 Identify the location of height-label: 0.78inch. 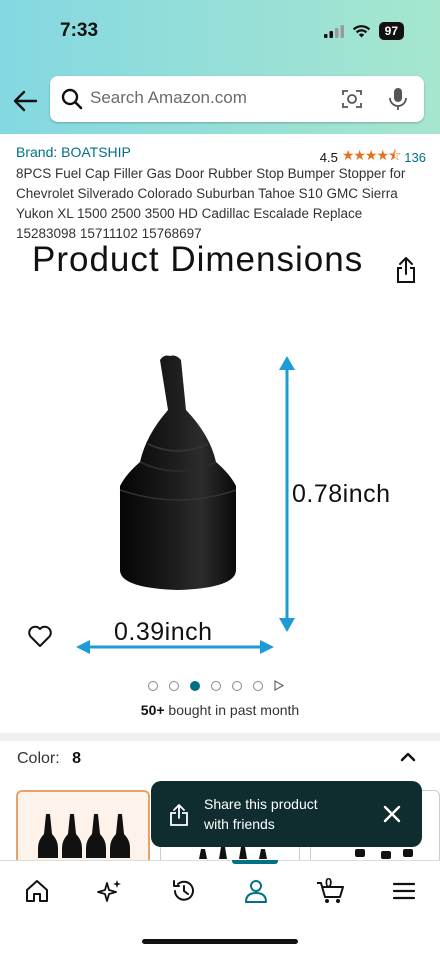
(341, 494).